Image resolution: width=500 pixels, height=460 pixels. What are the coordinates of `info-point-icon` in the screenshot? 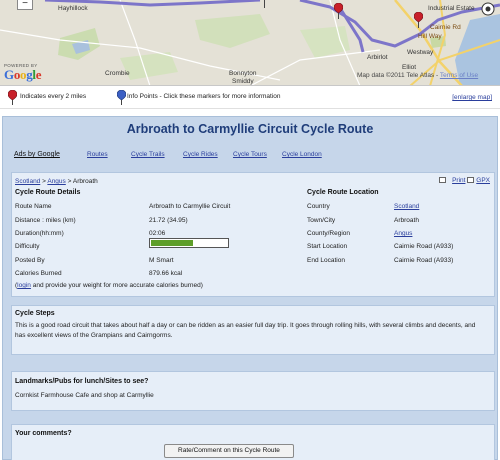 It's located at (121, 97).